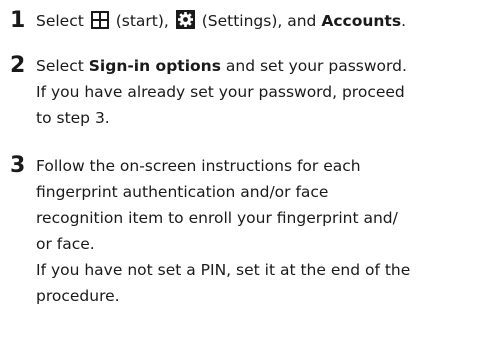 The height and width of the screenshot is (337, 499). Describe the element at coordinates (361, 21) in the screenshot. I see `accounts-label: Accounts` at that location.